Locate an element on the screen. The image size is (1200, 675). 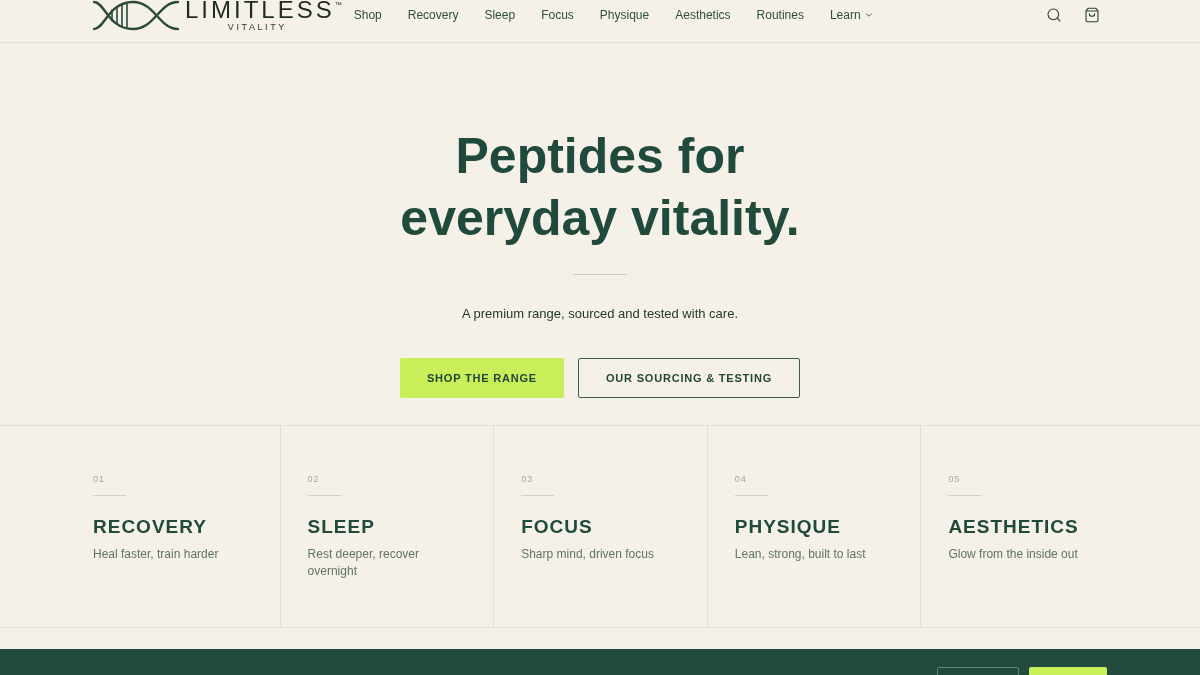
category-number: 01 is located at coordinates (99, 479).